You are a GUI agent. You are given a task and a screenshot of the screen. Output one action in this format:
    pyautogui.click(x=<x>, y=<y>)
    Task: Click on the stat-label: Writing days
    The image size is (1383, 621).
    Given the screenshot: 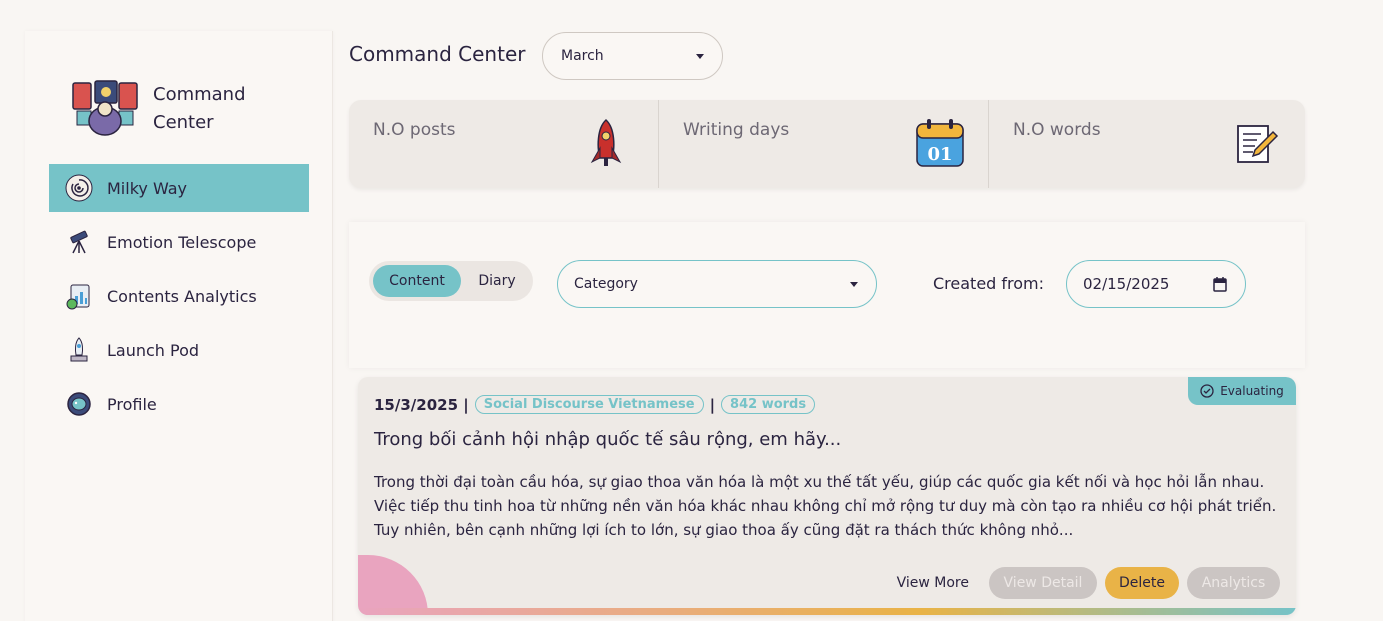 What is the action you would take?
    pyautogui.click(x=736, y=130)
    